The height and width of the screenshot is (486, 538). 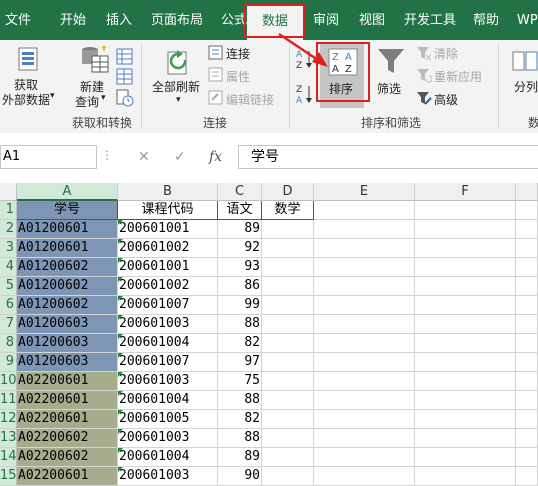 What do you see at coordinates (125, 57) in the screenshot?
I see `show-queries-icon` at bounding box center [125, 57].